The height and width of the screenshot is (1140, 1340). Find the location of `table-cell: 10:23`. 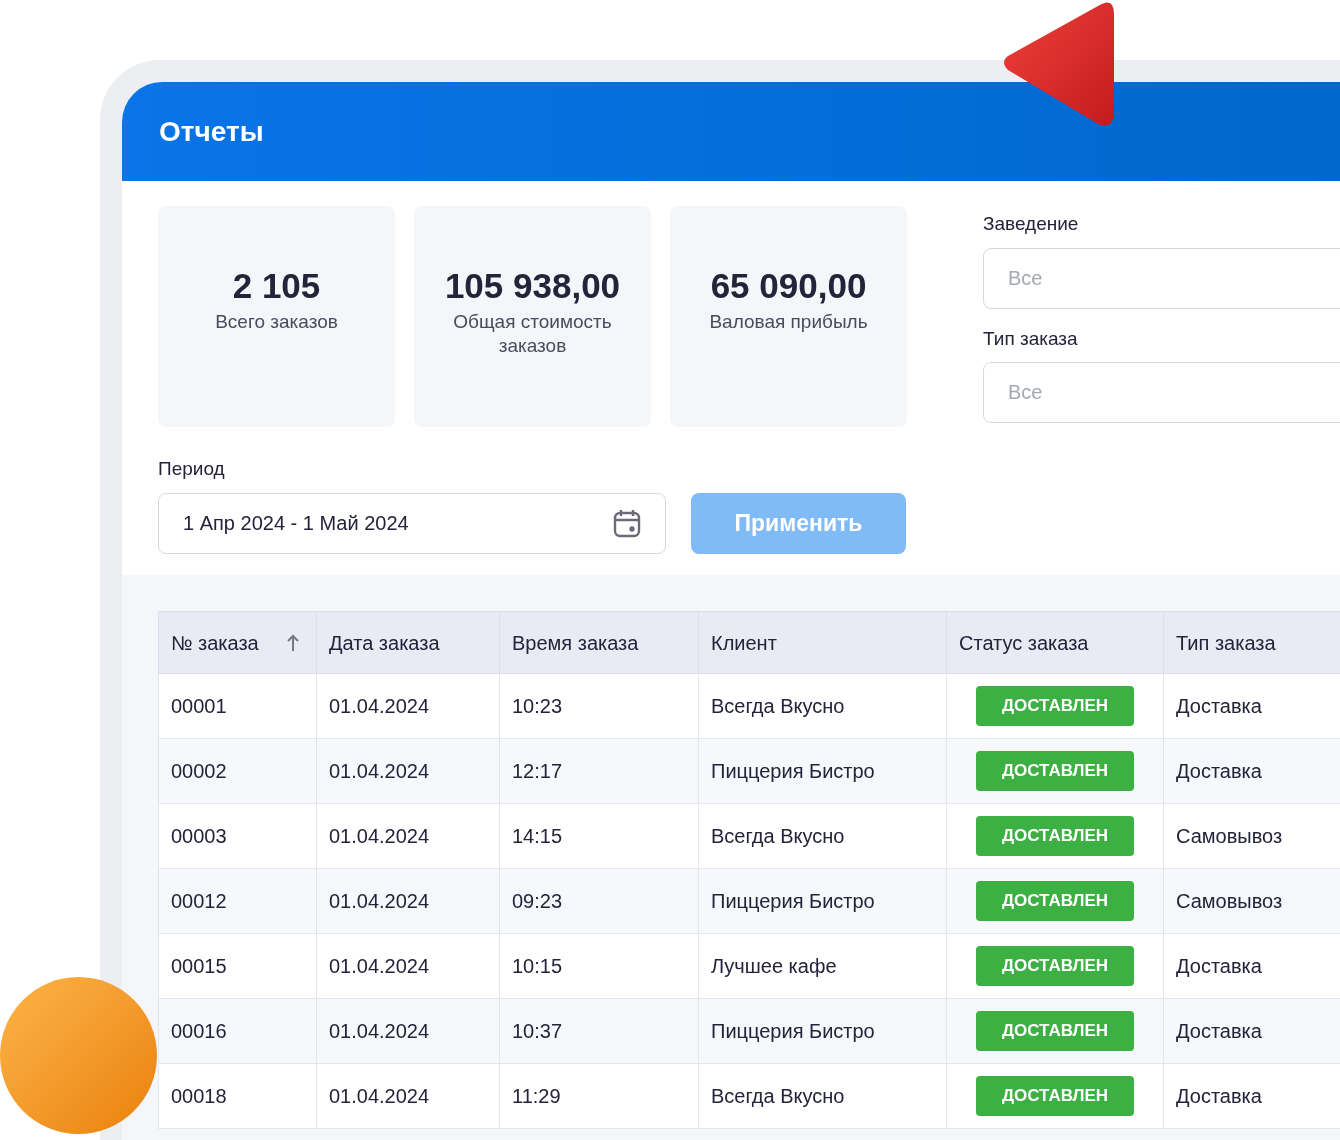

table-cell: 10:23 is located at coordinates (537, 706).